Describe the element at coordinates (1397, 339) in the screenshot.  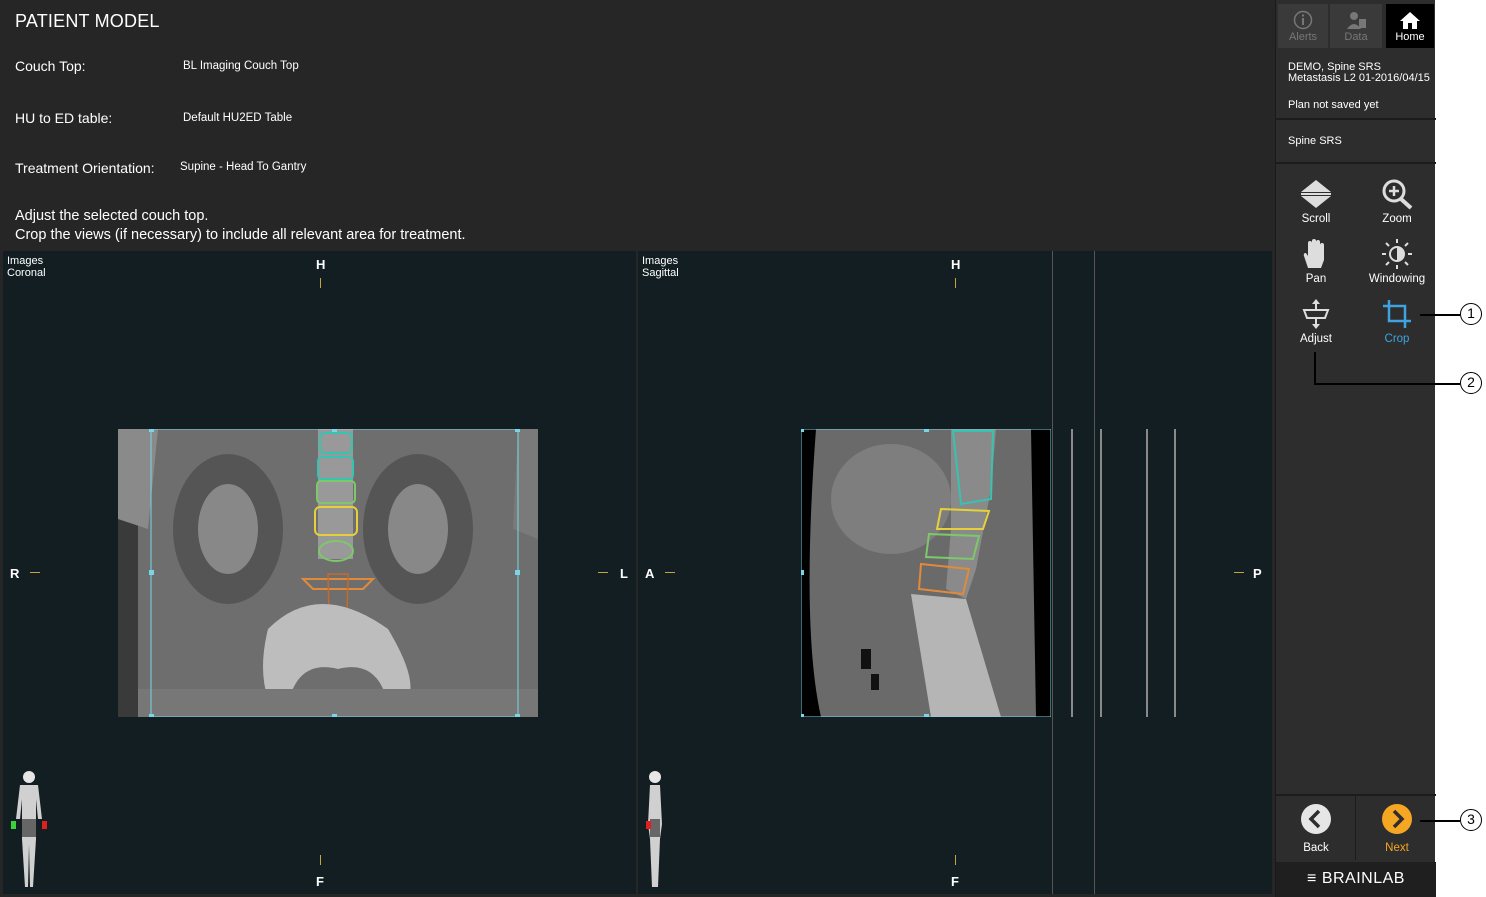
I see `crop-tool-label: Crop` at that location.